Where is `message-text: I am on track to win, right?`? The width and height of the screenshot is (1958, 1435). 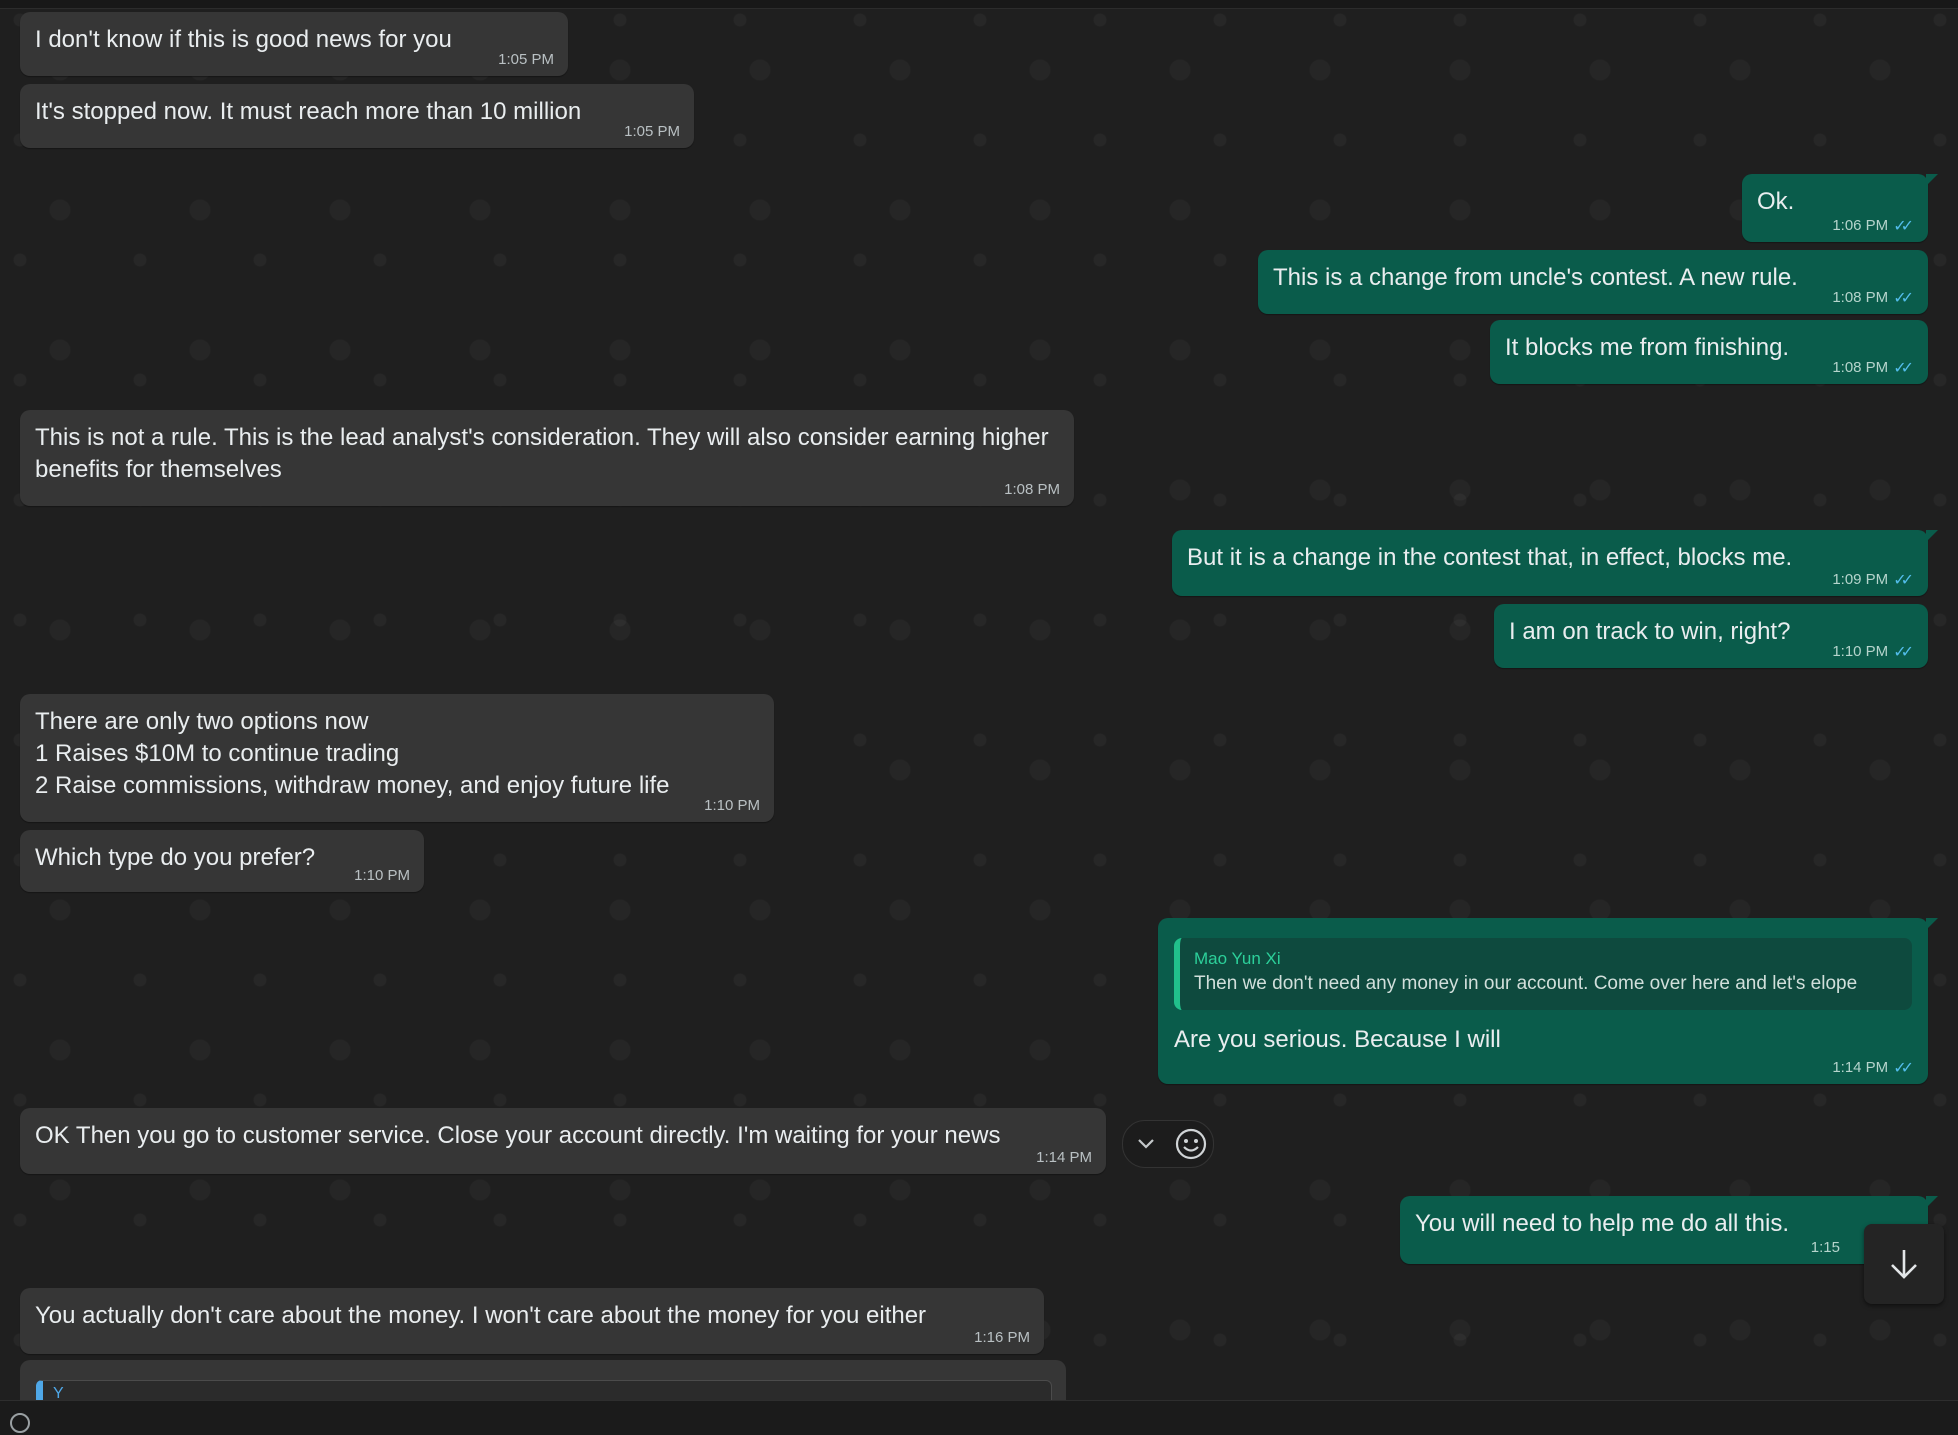
message-text: I am on track to win, right? is located at coordinates (1650, 631).